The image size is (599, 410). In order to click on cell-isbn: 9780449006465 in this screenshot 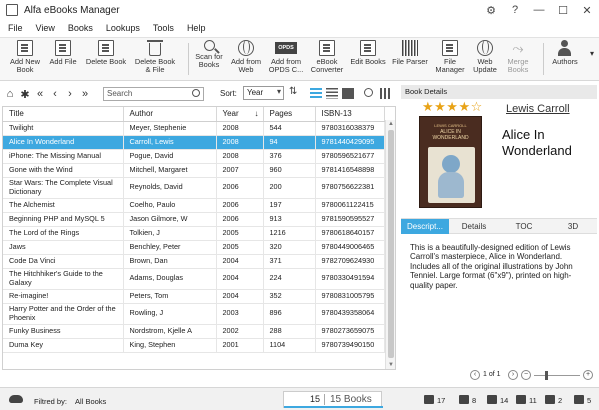, I will do `click(350, 247)`.